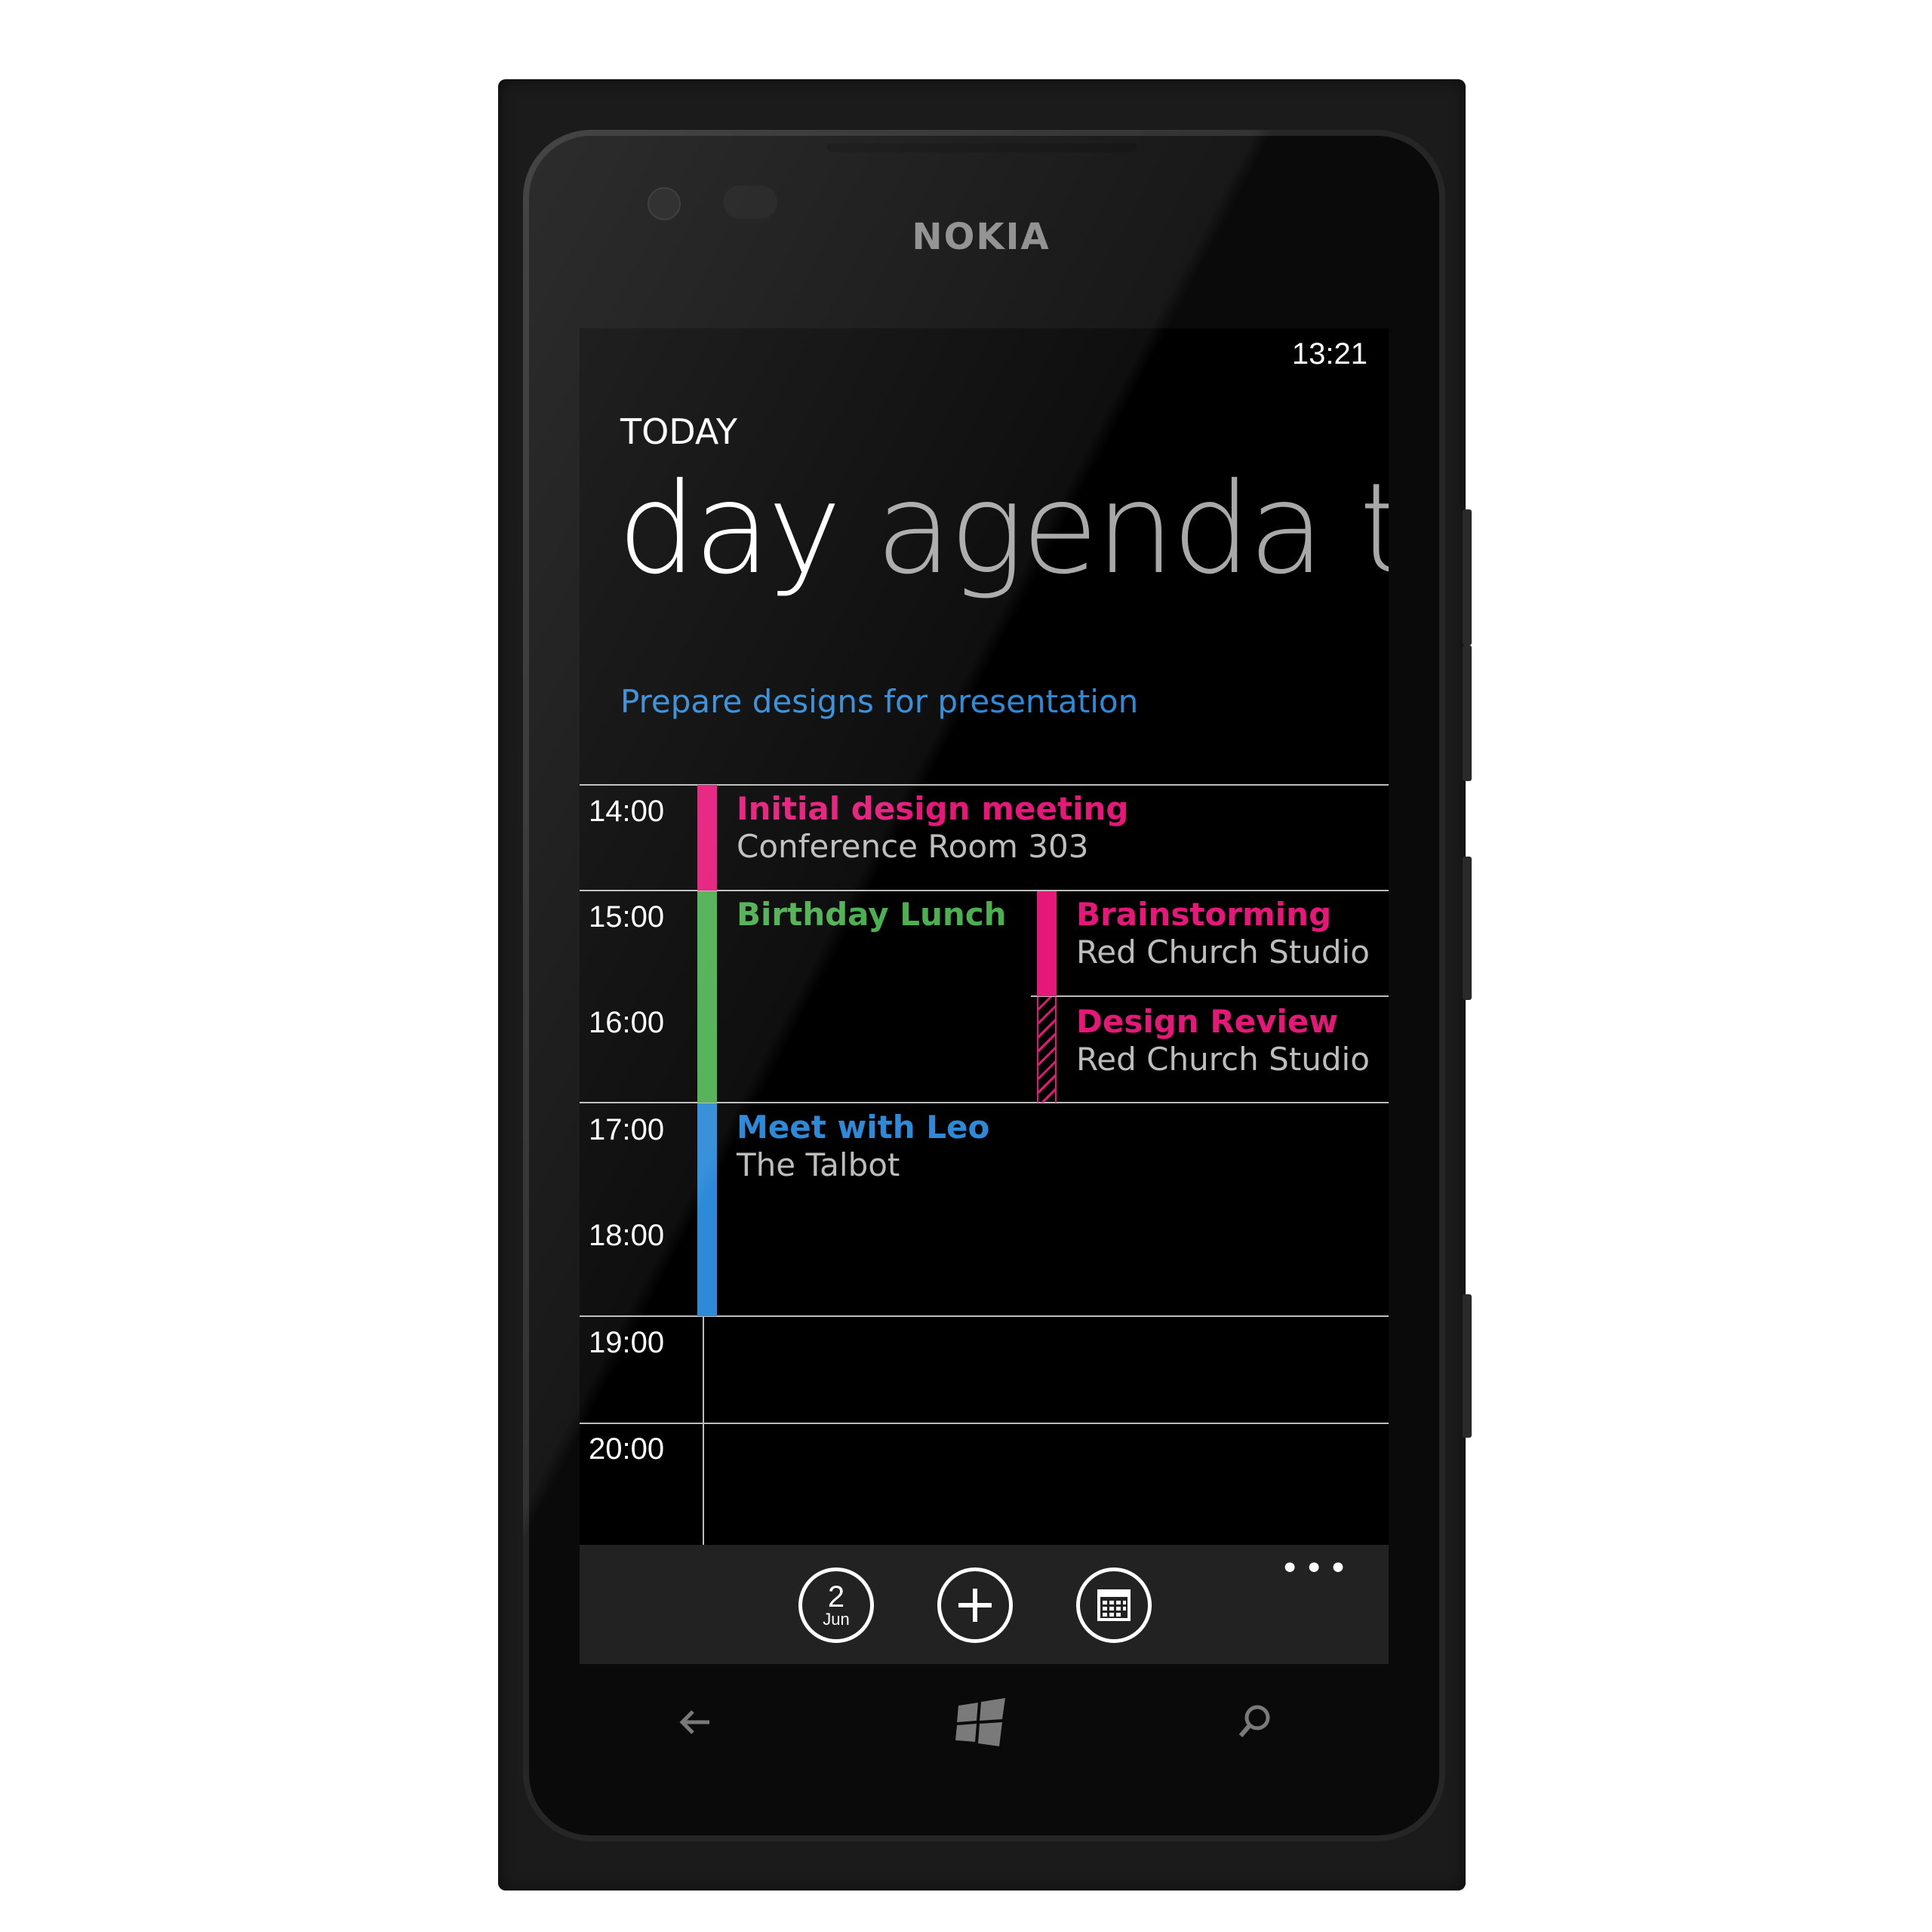  Describe the element at coordinates (1467, 713) in the screenshot. I see `volume-button-lower` at that location.